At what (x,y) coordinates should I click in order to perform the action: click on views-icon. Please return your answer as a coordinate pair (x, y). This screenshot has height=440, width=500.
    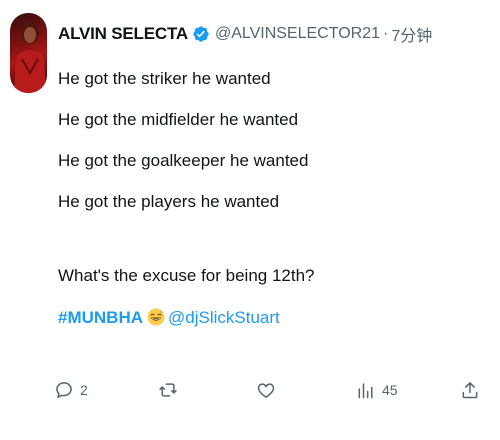
    Looking at the image, I should click on (365, 391).